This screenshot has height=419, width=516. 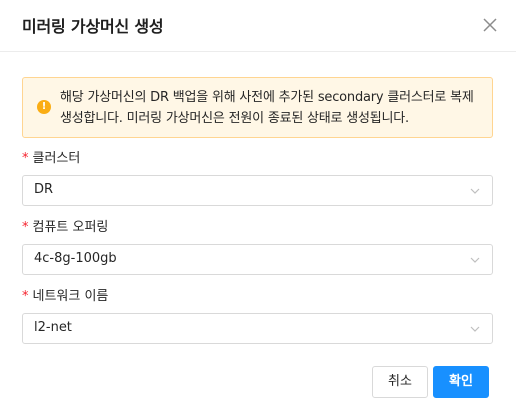 I want to click on cluster-select: DR, so click(x=257, y=190).